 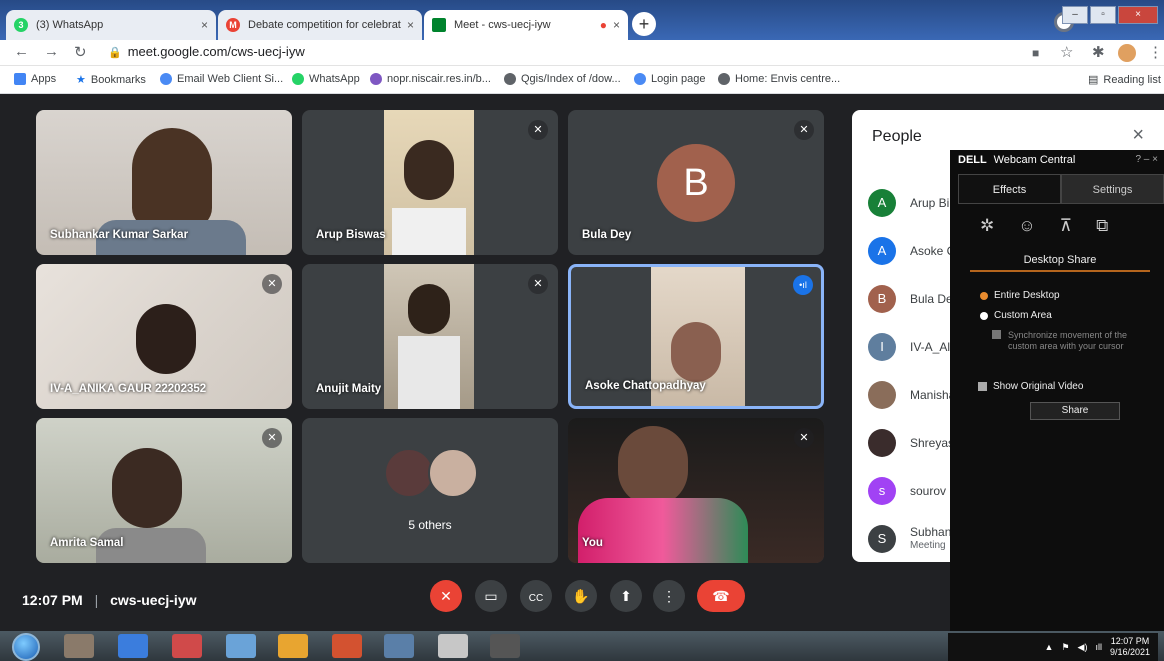 I want to click on start-button, so click(x=26, y=647).